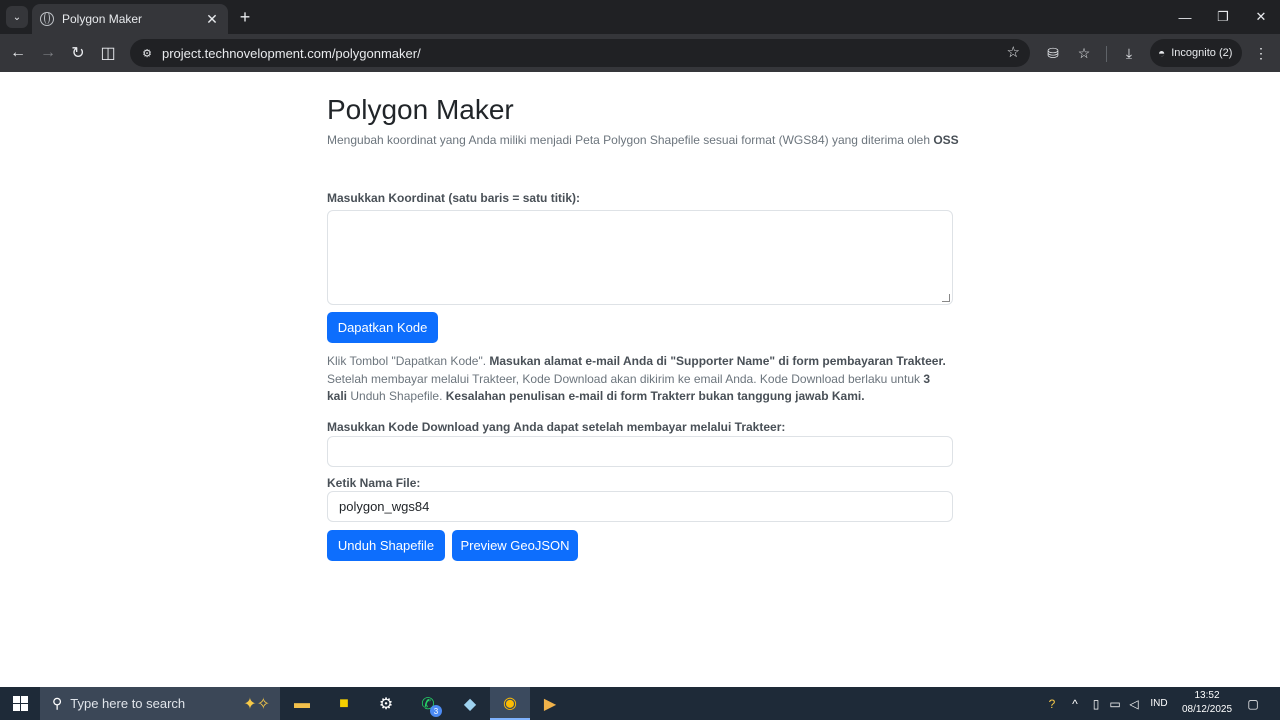 Image resolution: width=1280 pixels, height=720 pixels. What do you see at coordinates (256, 704) in the screenshot?
I see `sparkle-icon: ✦✧` at bounding box center [256, 704].